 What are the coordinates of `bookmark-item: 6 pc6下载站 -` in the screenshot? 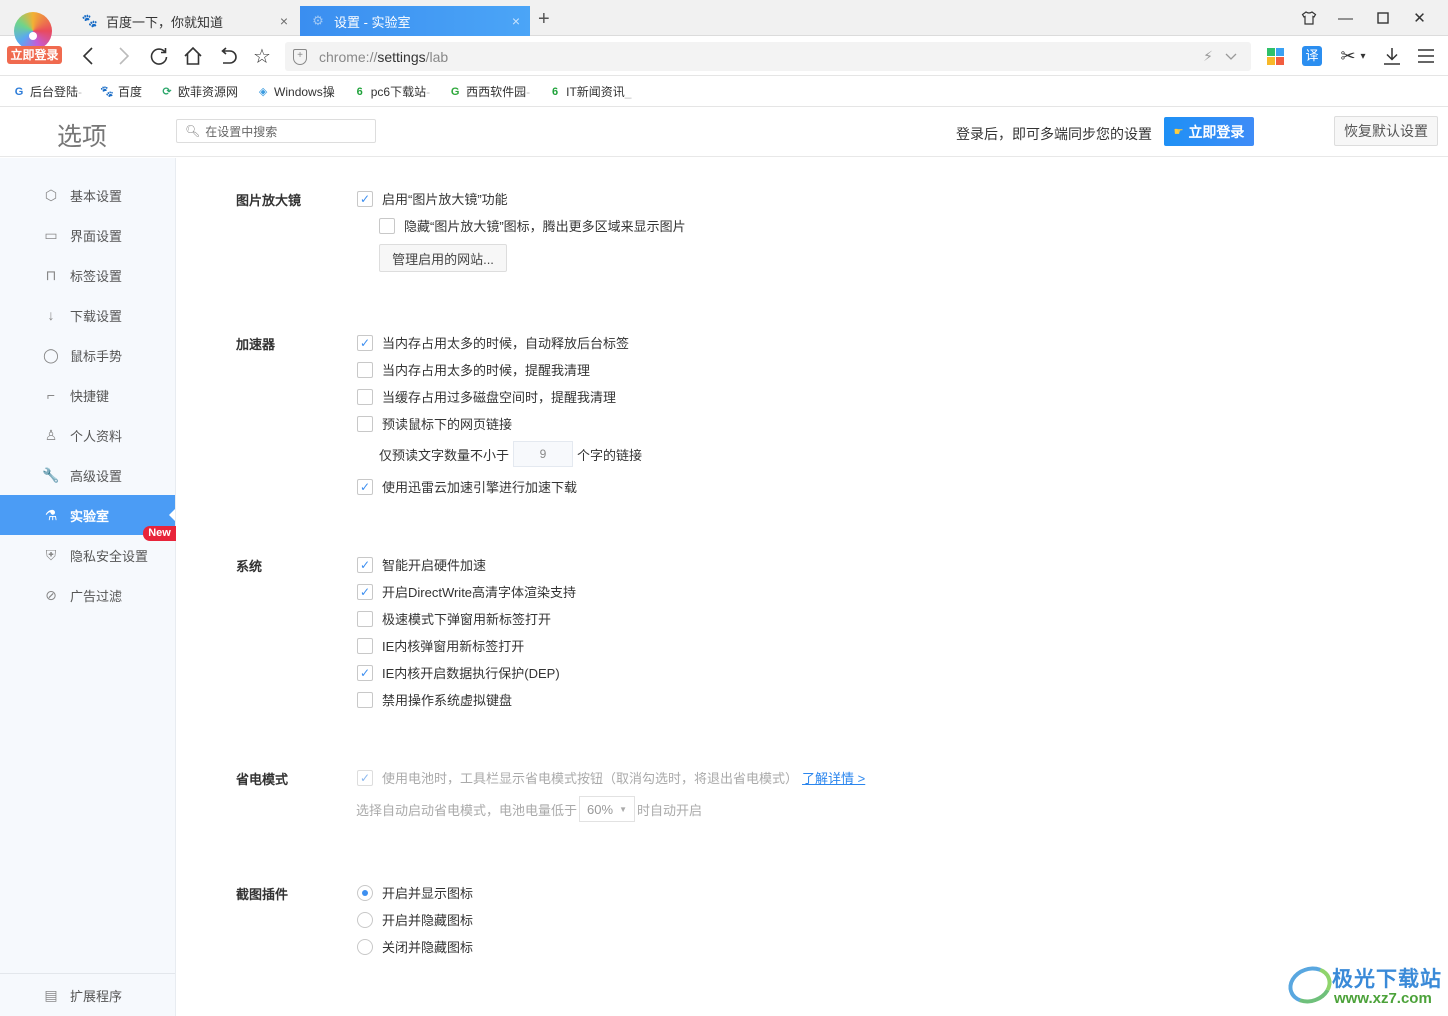 It's located at (391, 91).